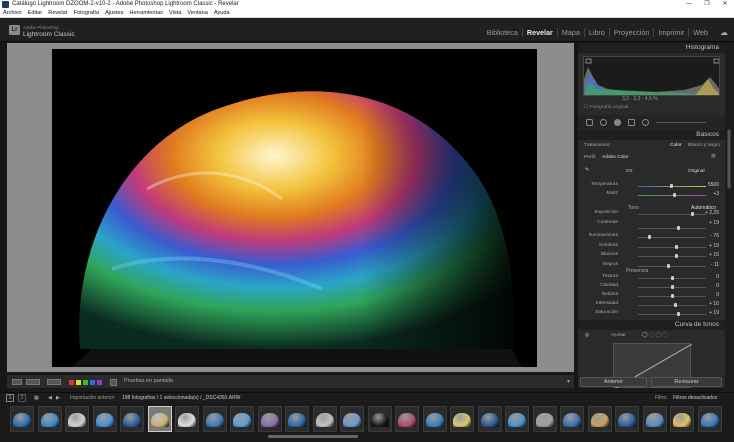  I want to click on profile-dropdown: Adobe Color, so click(615, 157).